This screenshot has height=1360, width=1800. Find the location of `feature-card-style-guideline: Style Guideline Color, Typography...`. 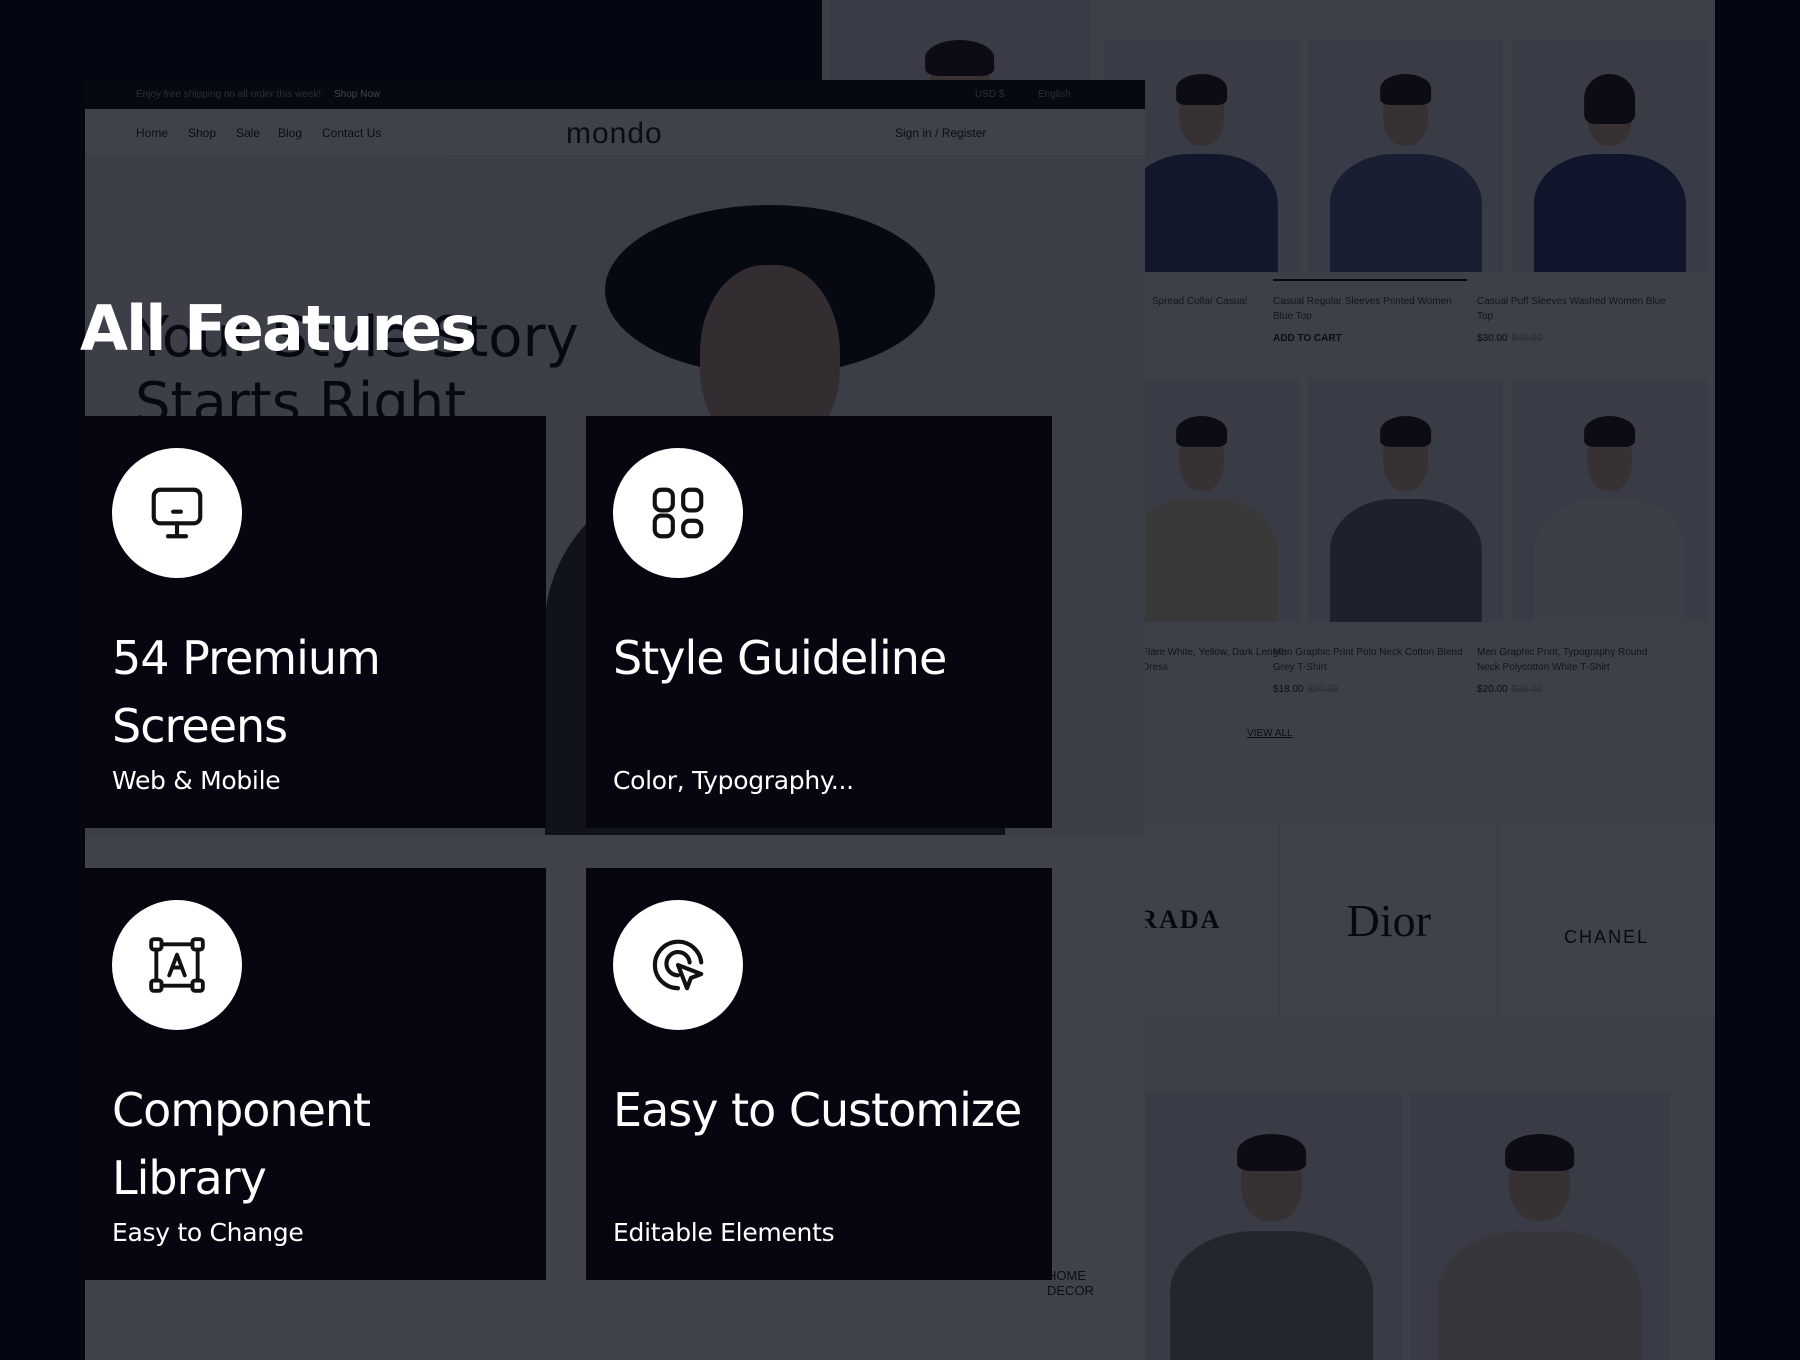

feature-card-style-guideline: Style Guideline Color, Typography... is located at coordinates (819, 622).